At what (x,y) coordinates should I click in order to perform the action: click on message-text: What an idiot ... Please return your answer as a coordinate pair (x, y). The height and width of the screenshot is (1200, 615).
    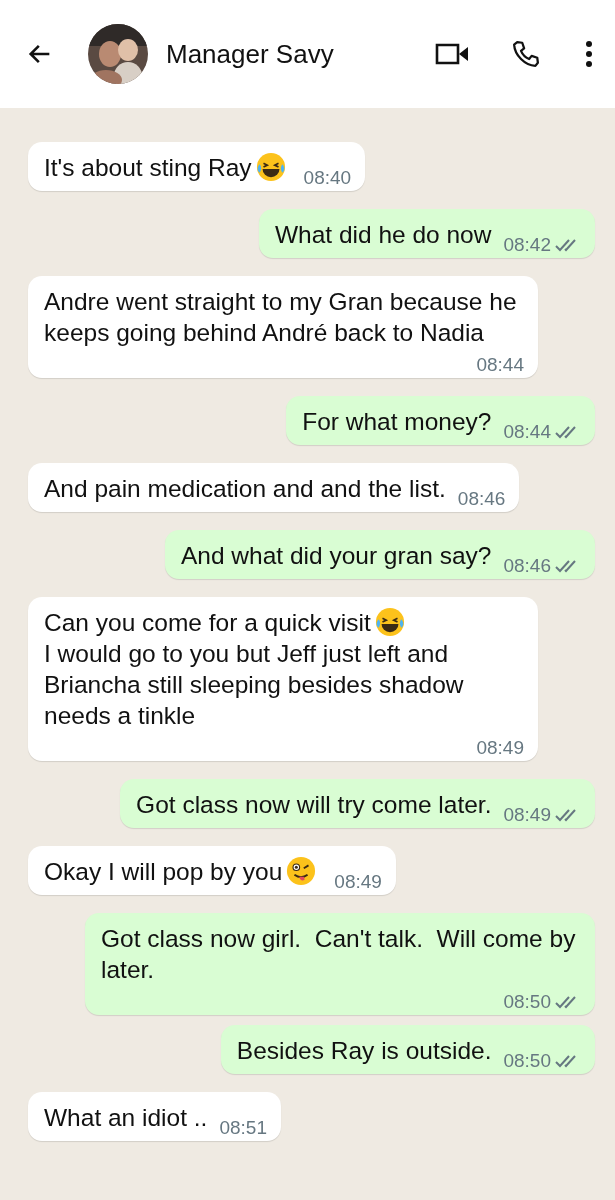
    Looking at the image, I should click on (126, 1117).